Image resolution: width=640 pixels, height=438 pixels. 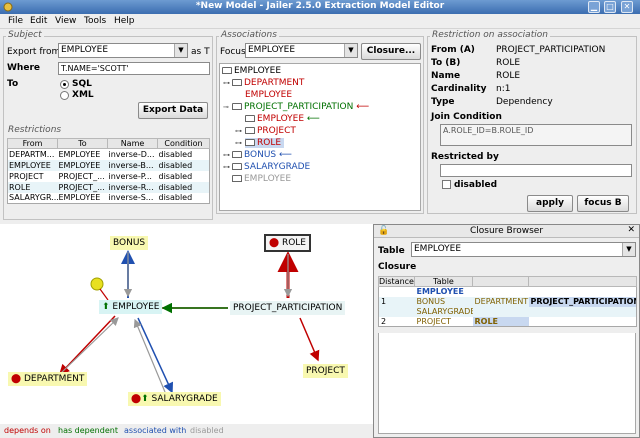 What do you see at coordinates (594, 7) in the screenshot?
I see `minimize-icon: ▁` at bounding box center [594, 7].